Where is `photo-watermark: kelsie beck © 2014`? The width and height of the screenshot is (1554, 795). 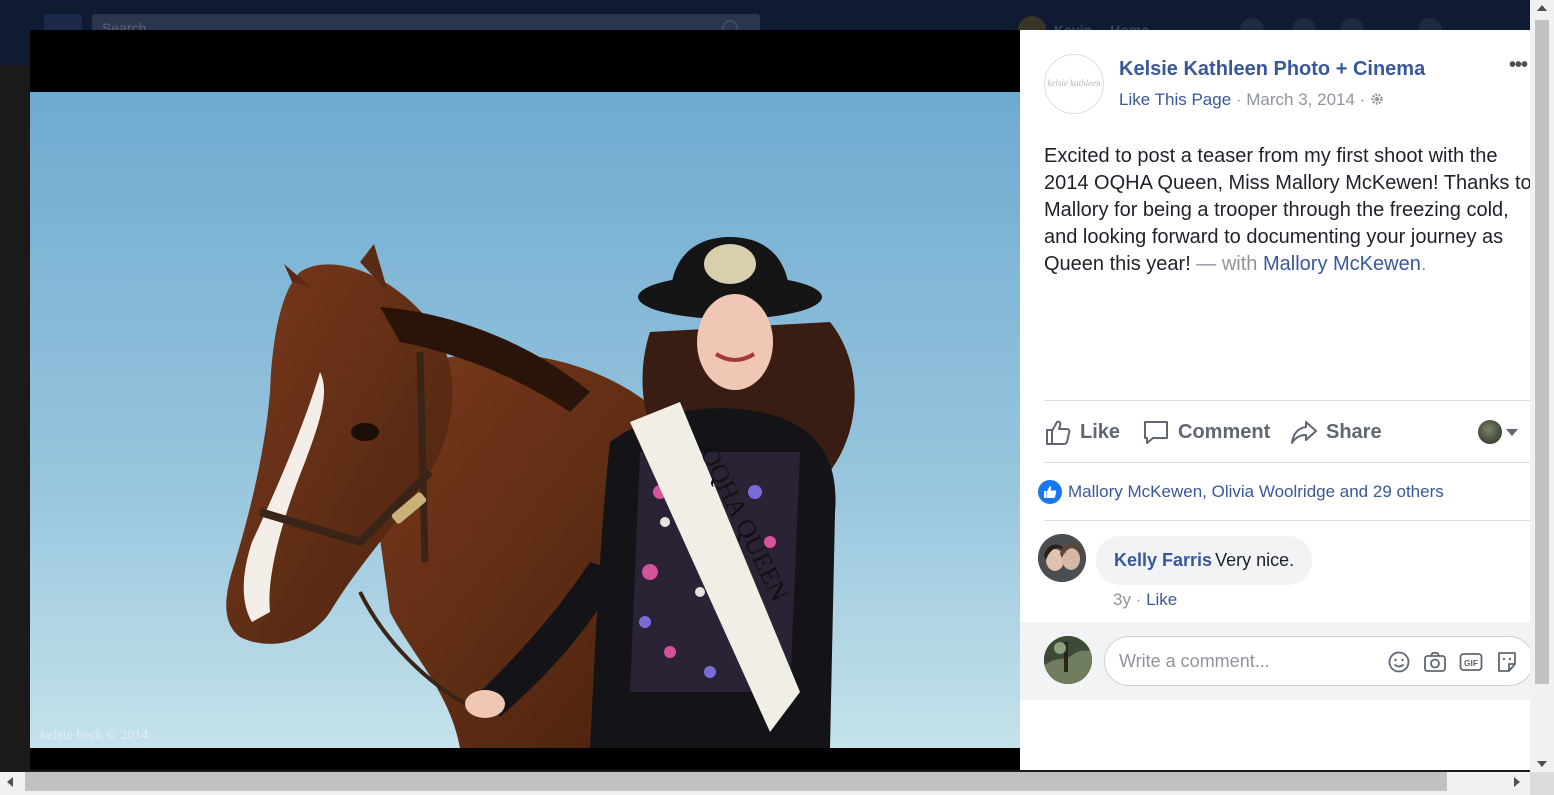
photo-watermark: kelsie beck © 2014 is located at coordinates (94, 735).